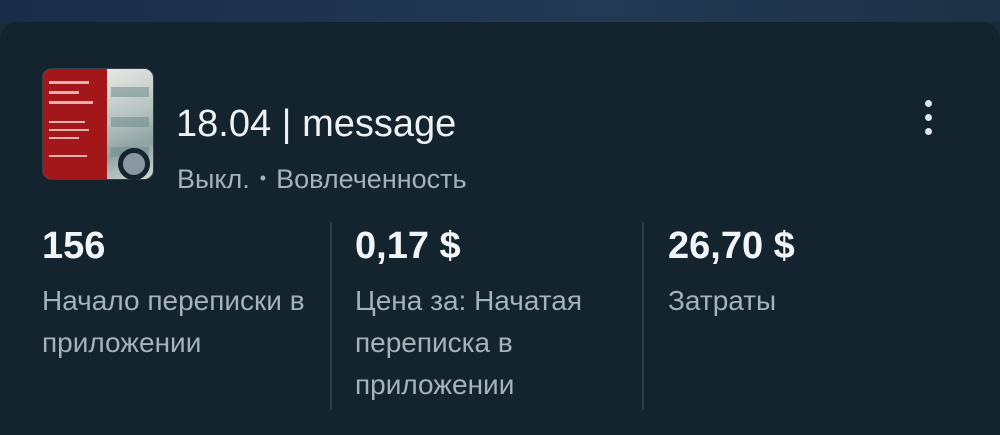  I want to click on metric-value: 0,17 $, so click(408, 246).